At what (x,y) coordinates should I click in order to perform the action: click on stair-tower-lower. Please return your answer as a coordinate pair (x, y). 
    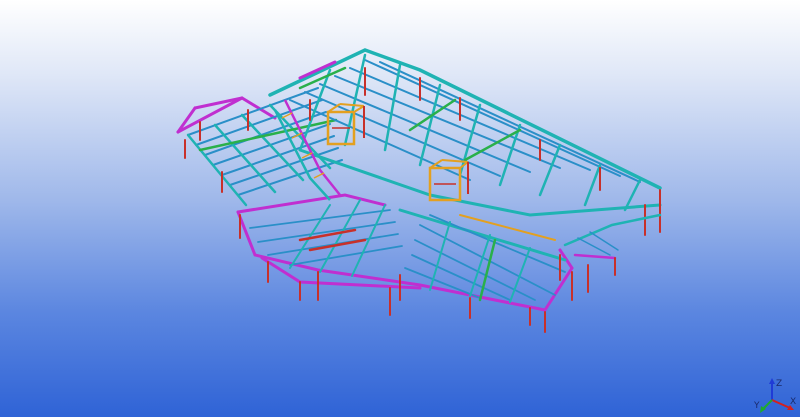
    Looking at the image, I should click on (448, 180).